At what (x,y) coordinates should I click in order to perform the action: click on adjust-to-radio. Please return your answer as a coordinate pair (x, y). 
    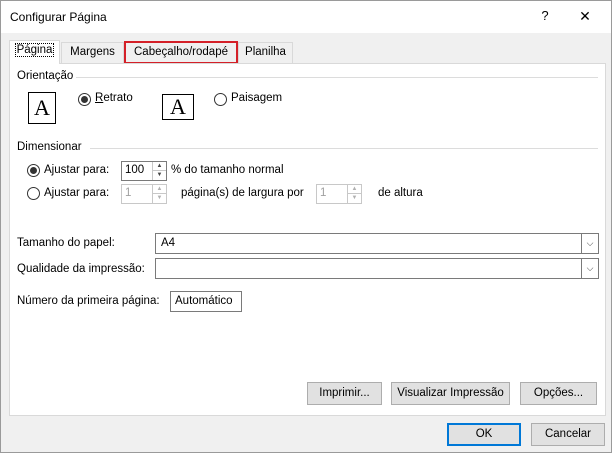
    Looking at the image, I should click on (33, 170).